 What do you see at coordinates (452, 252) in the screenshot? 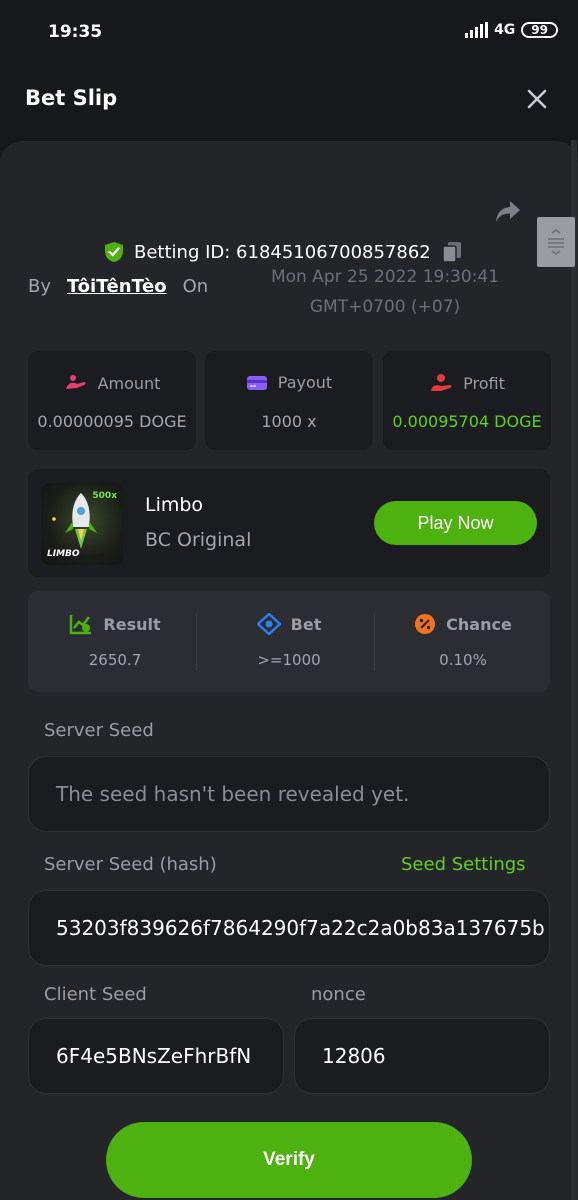
I see `copy-icon` at bounding box center [452, 252].